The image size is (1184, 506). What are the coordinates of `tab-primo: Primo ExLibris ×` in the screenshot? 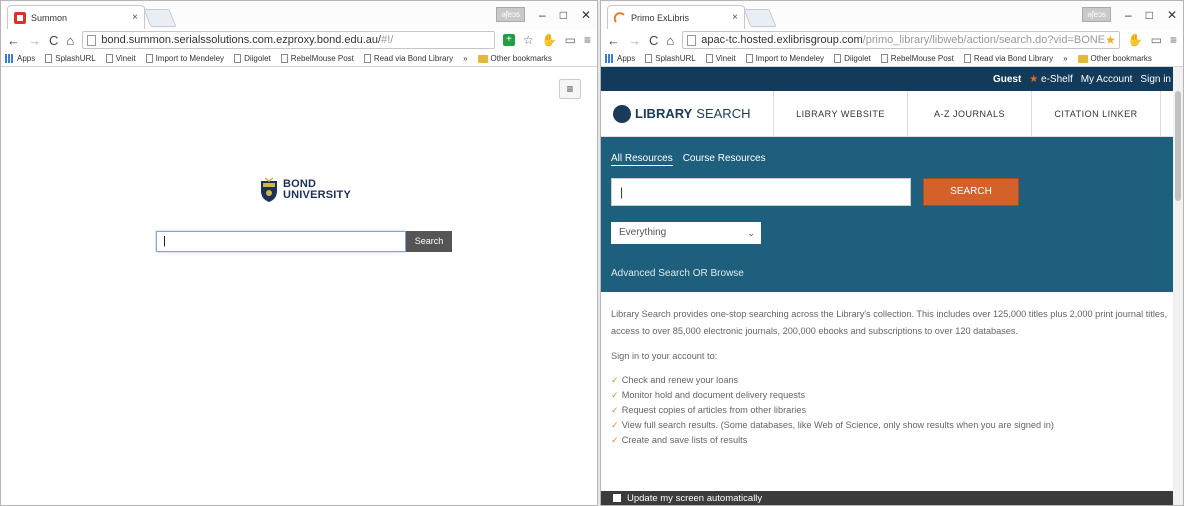 It's located at (676, 17).